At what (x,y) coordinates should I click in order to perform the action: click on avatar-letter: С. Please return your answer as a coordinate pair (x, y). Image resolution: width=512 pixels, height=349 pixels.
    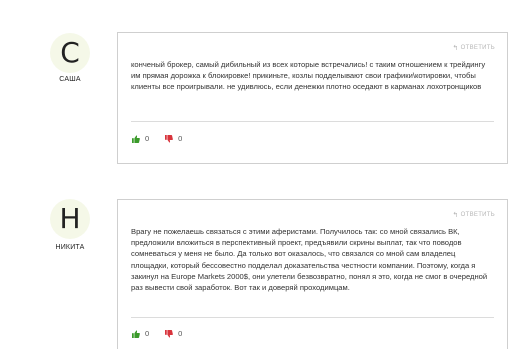
    Looking at the image, I should click on (70, 52).